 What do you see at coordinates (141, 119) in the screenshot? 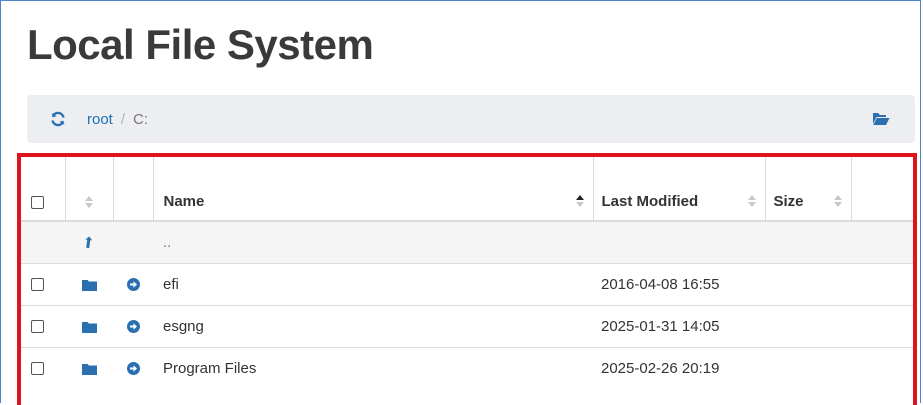
I see `breadcrumb-current: C:` at bounding box center [141, 119].